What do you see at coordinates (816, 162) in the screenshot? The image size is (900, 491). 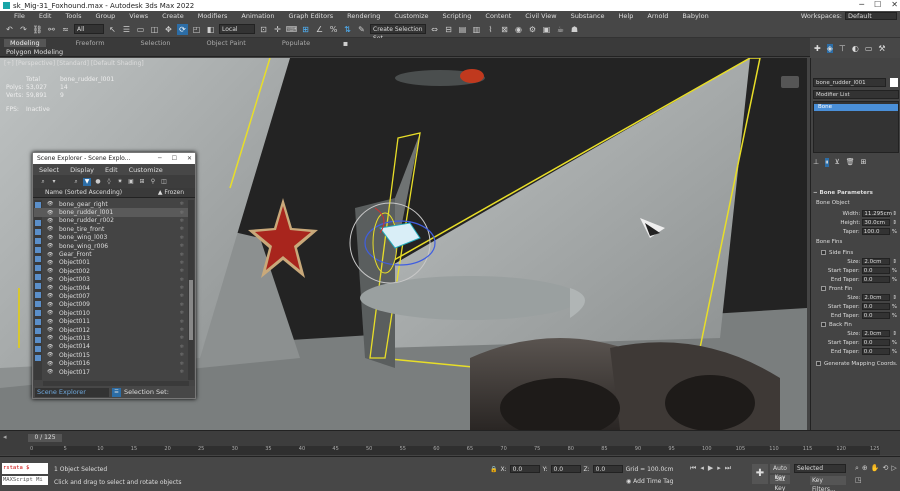 I see `pin-stack-icon: ⊥` at bounding box center [816, 162].